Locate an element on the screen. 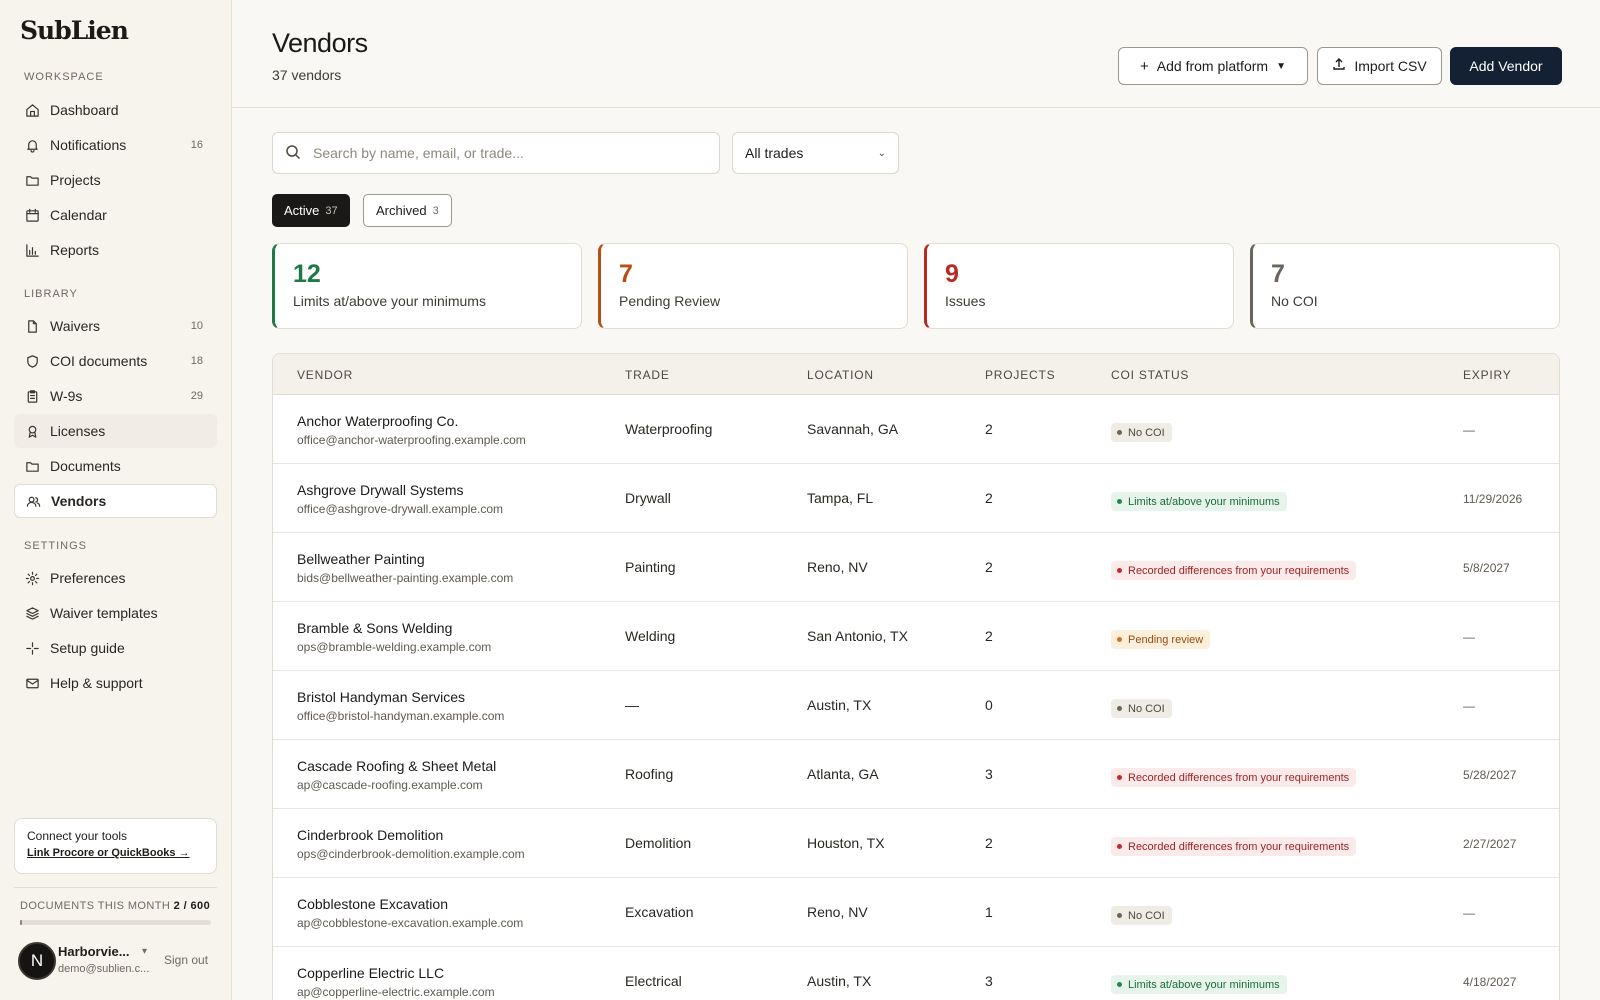 The image size is (1600, 1000). column-header: VENDOR is located at coordinates (325, 375).